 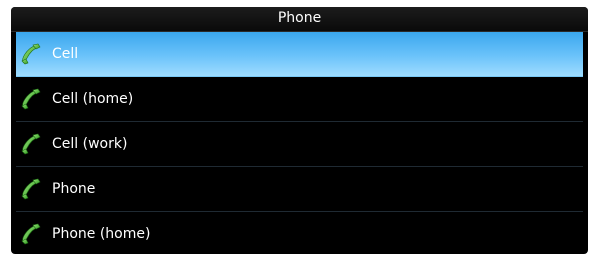 What do you see at coordinates (65, 54) in the screenshot?
I see `list-item-label: Cell` at bounding box center [65, 54].